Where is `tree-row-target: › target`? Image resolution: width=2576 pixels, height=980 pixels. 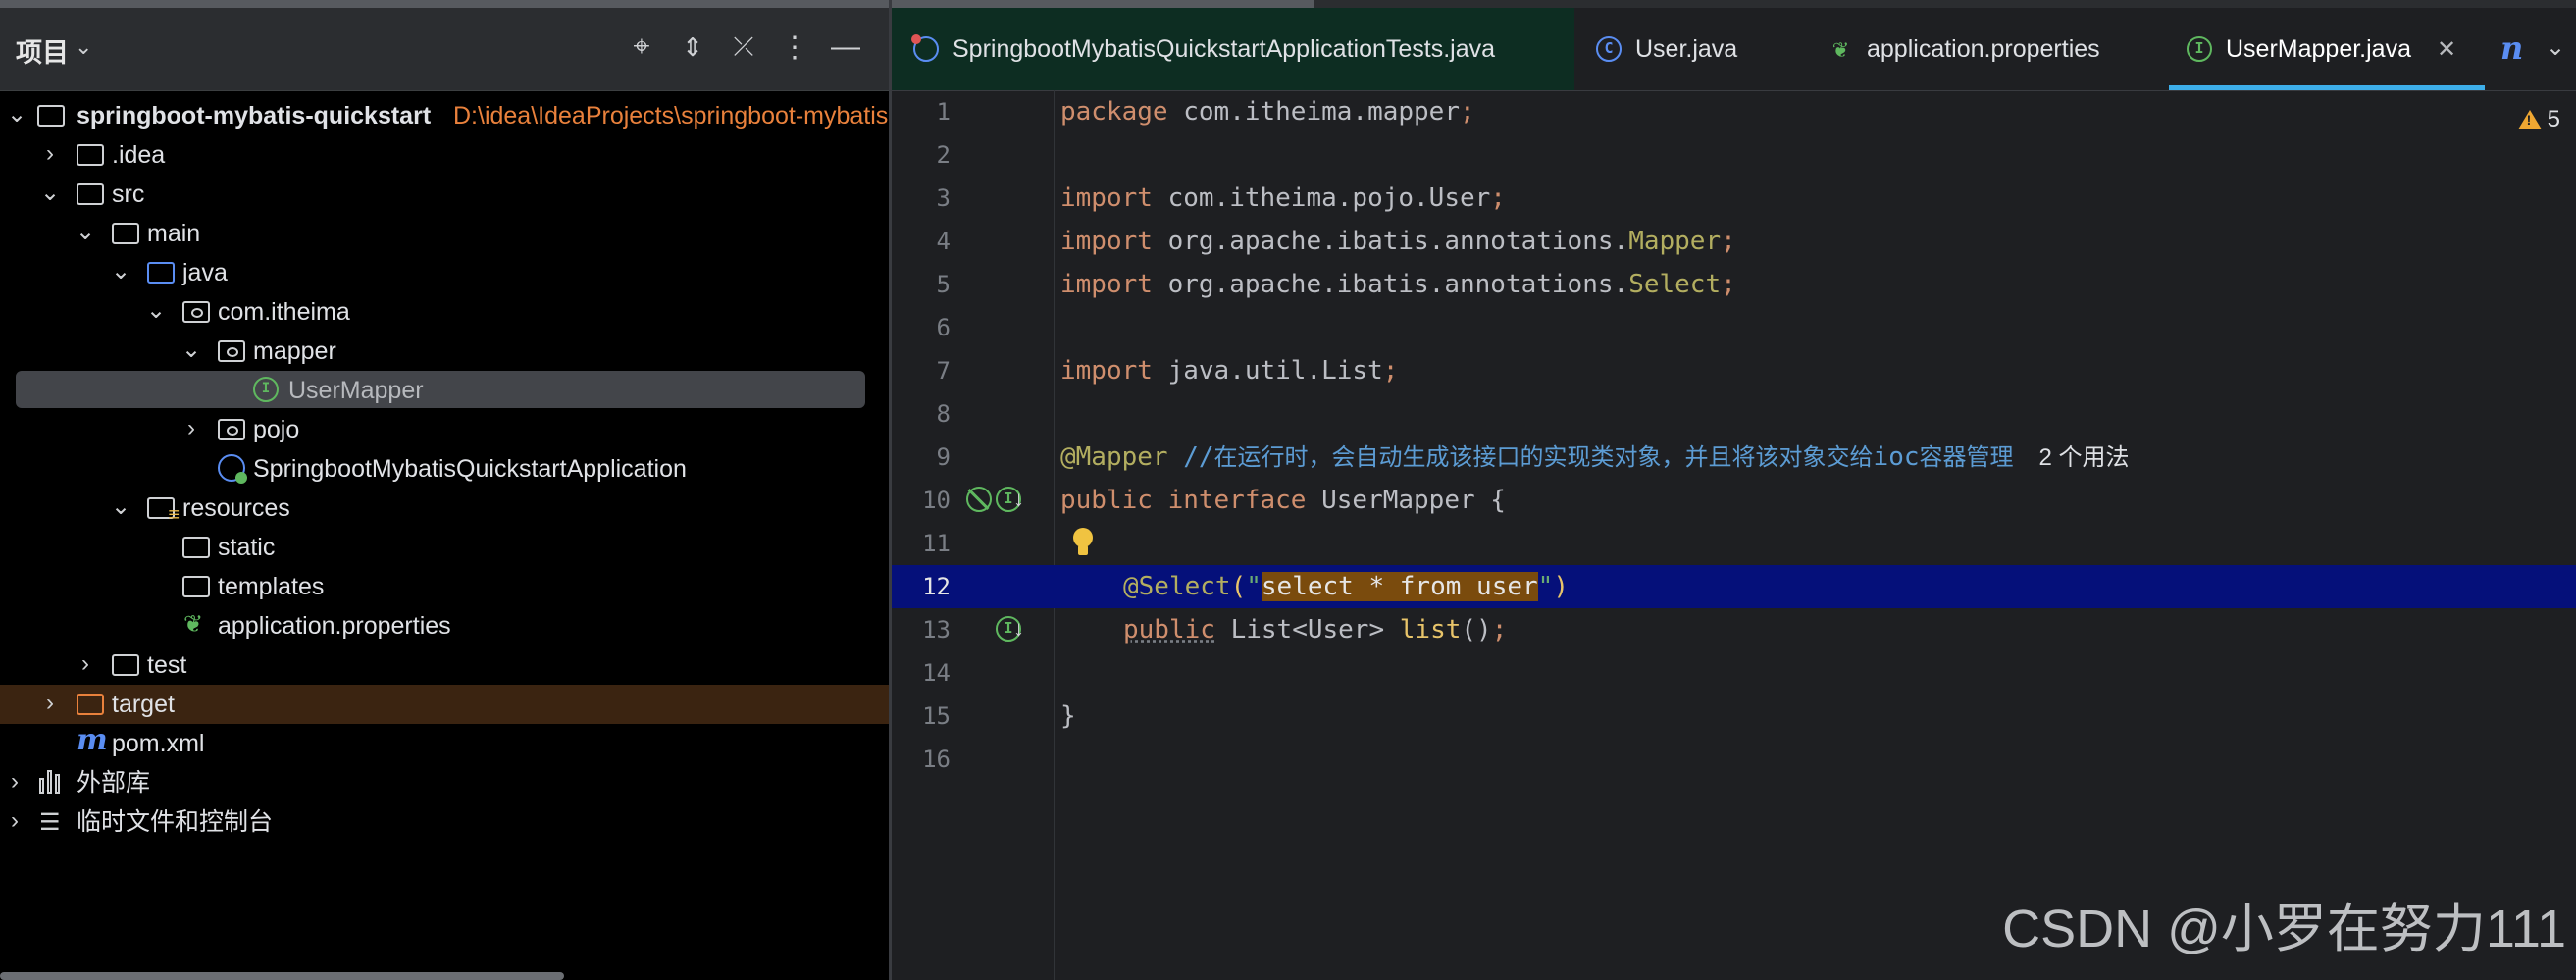
tree-row-target: › target is located at coordinates (444, 704).